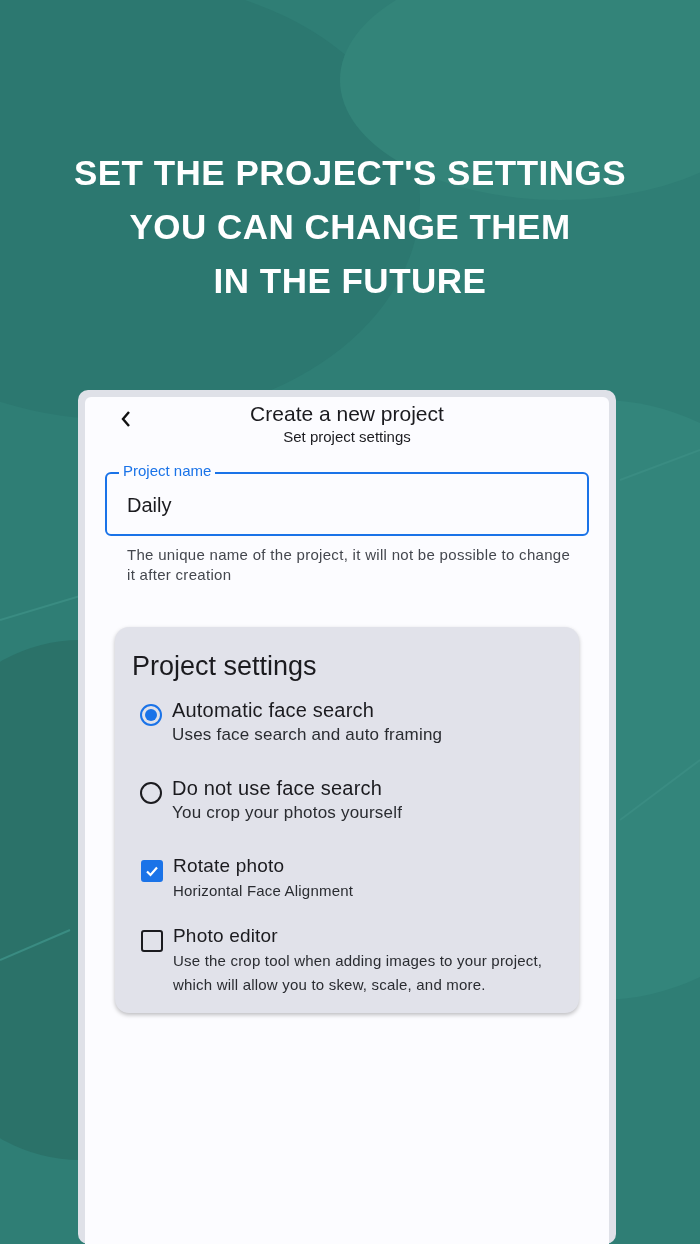 The width and height of the screenshot is (700, 1244). What do you see at coordinates (226, 936) in the screenshot?
I see `option-label: Photo editor` at bounding box center [226, 936].